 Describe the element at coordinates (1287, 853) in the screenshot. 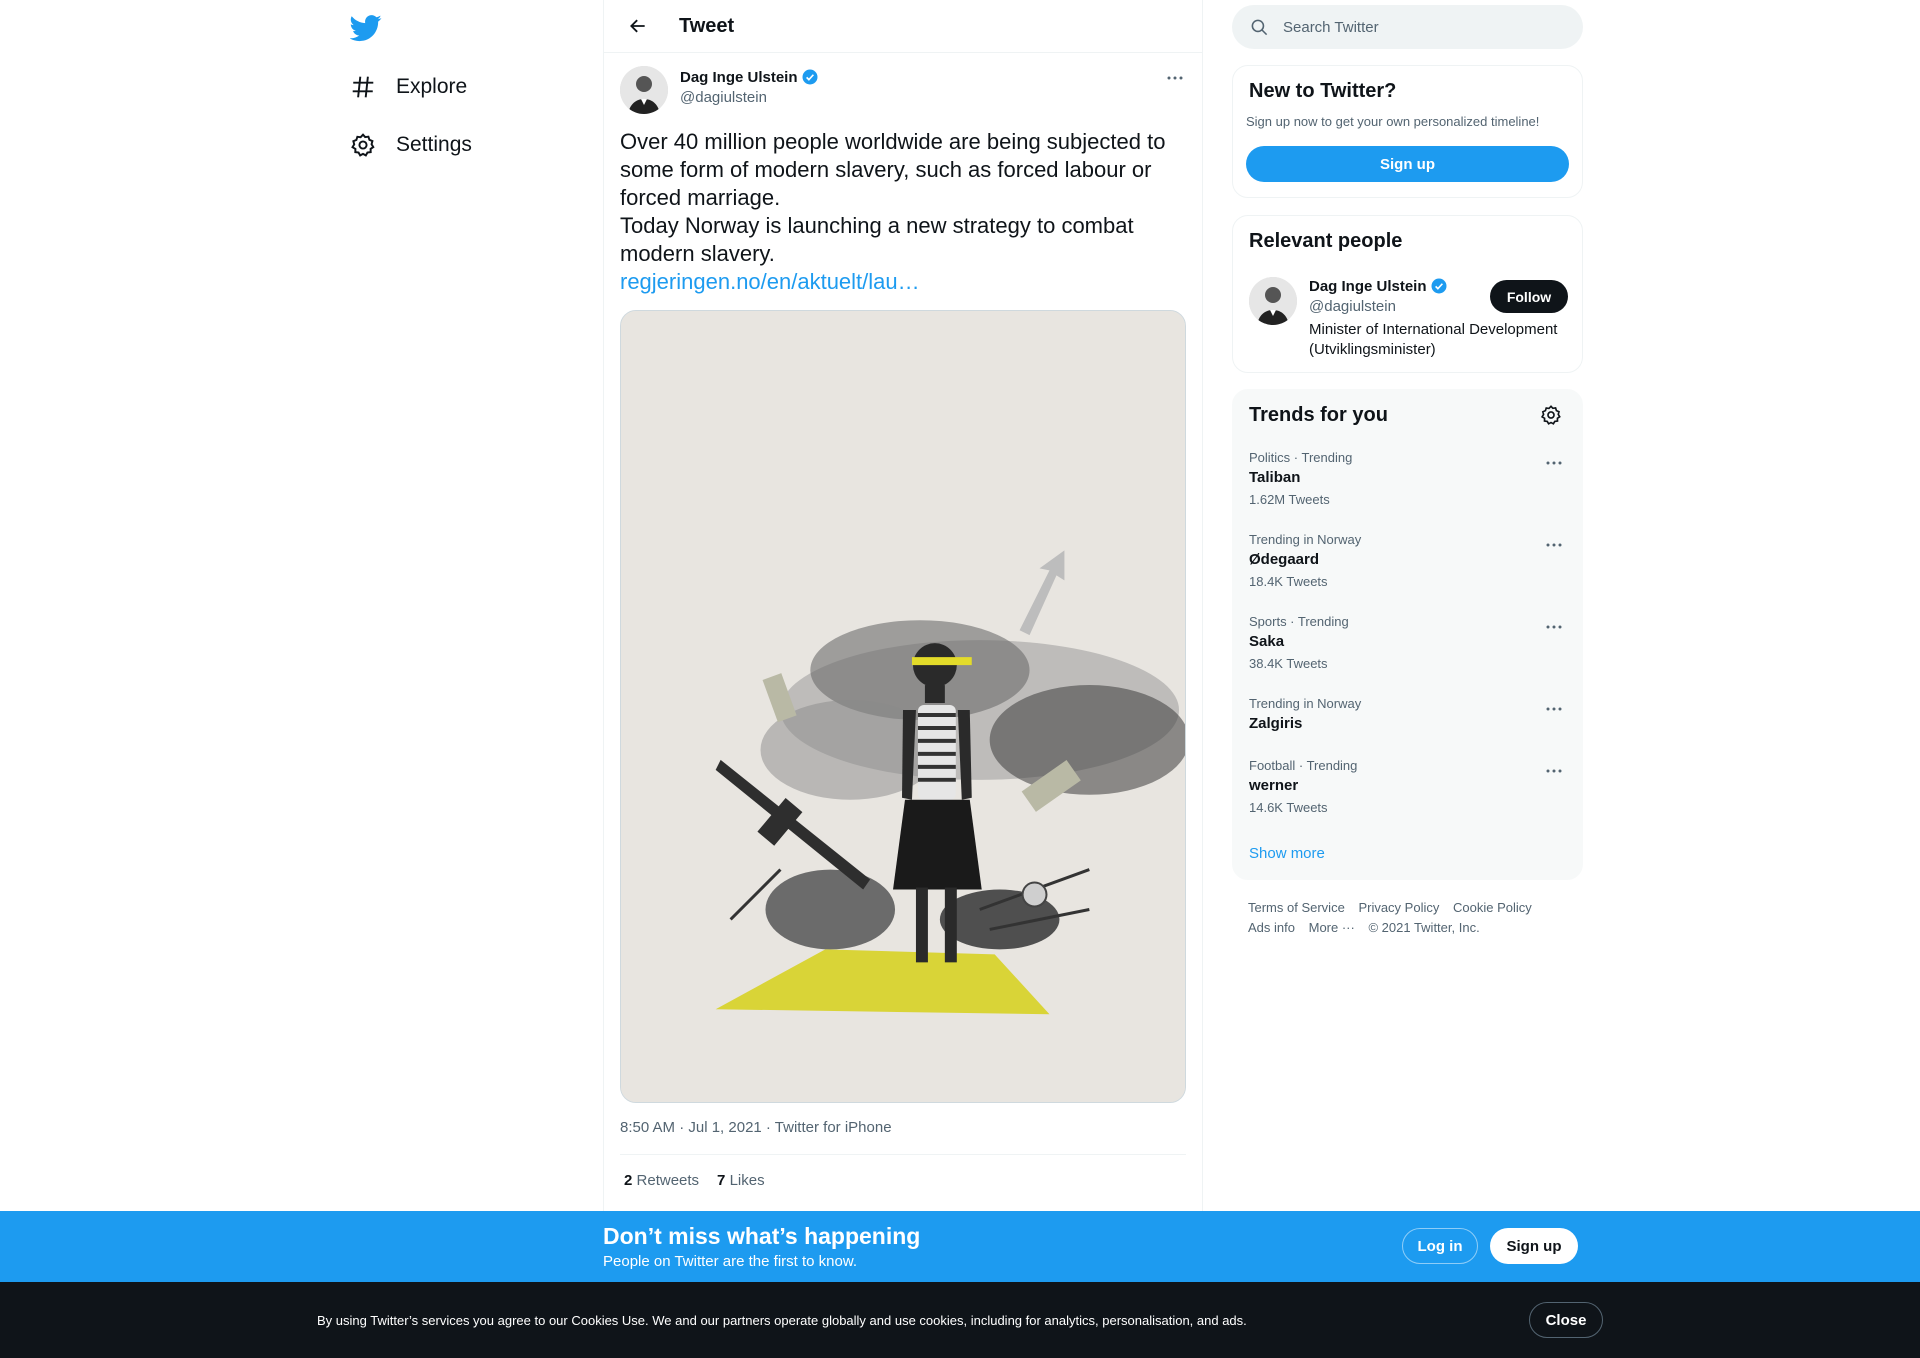

I see `show-more-link: Show more` at that location.